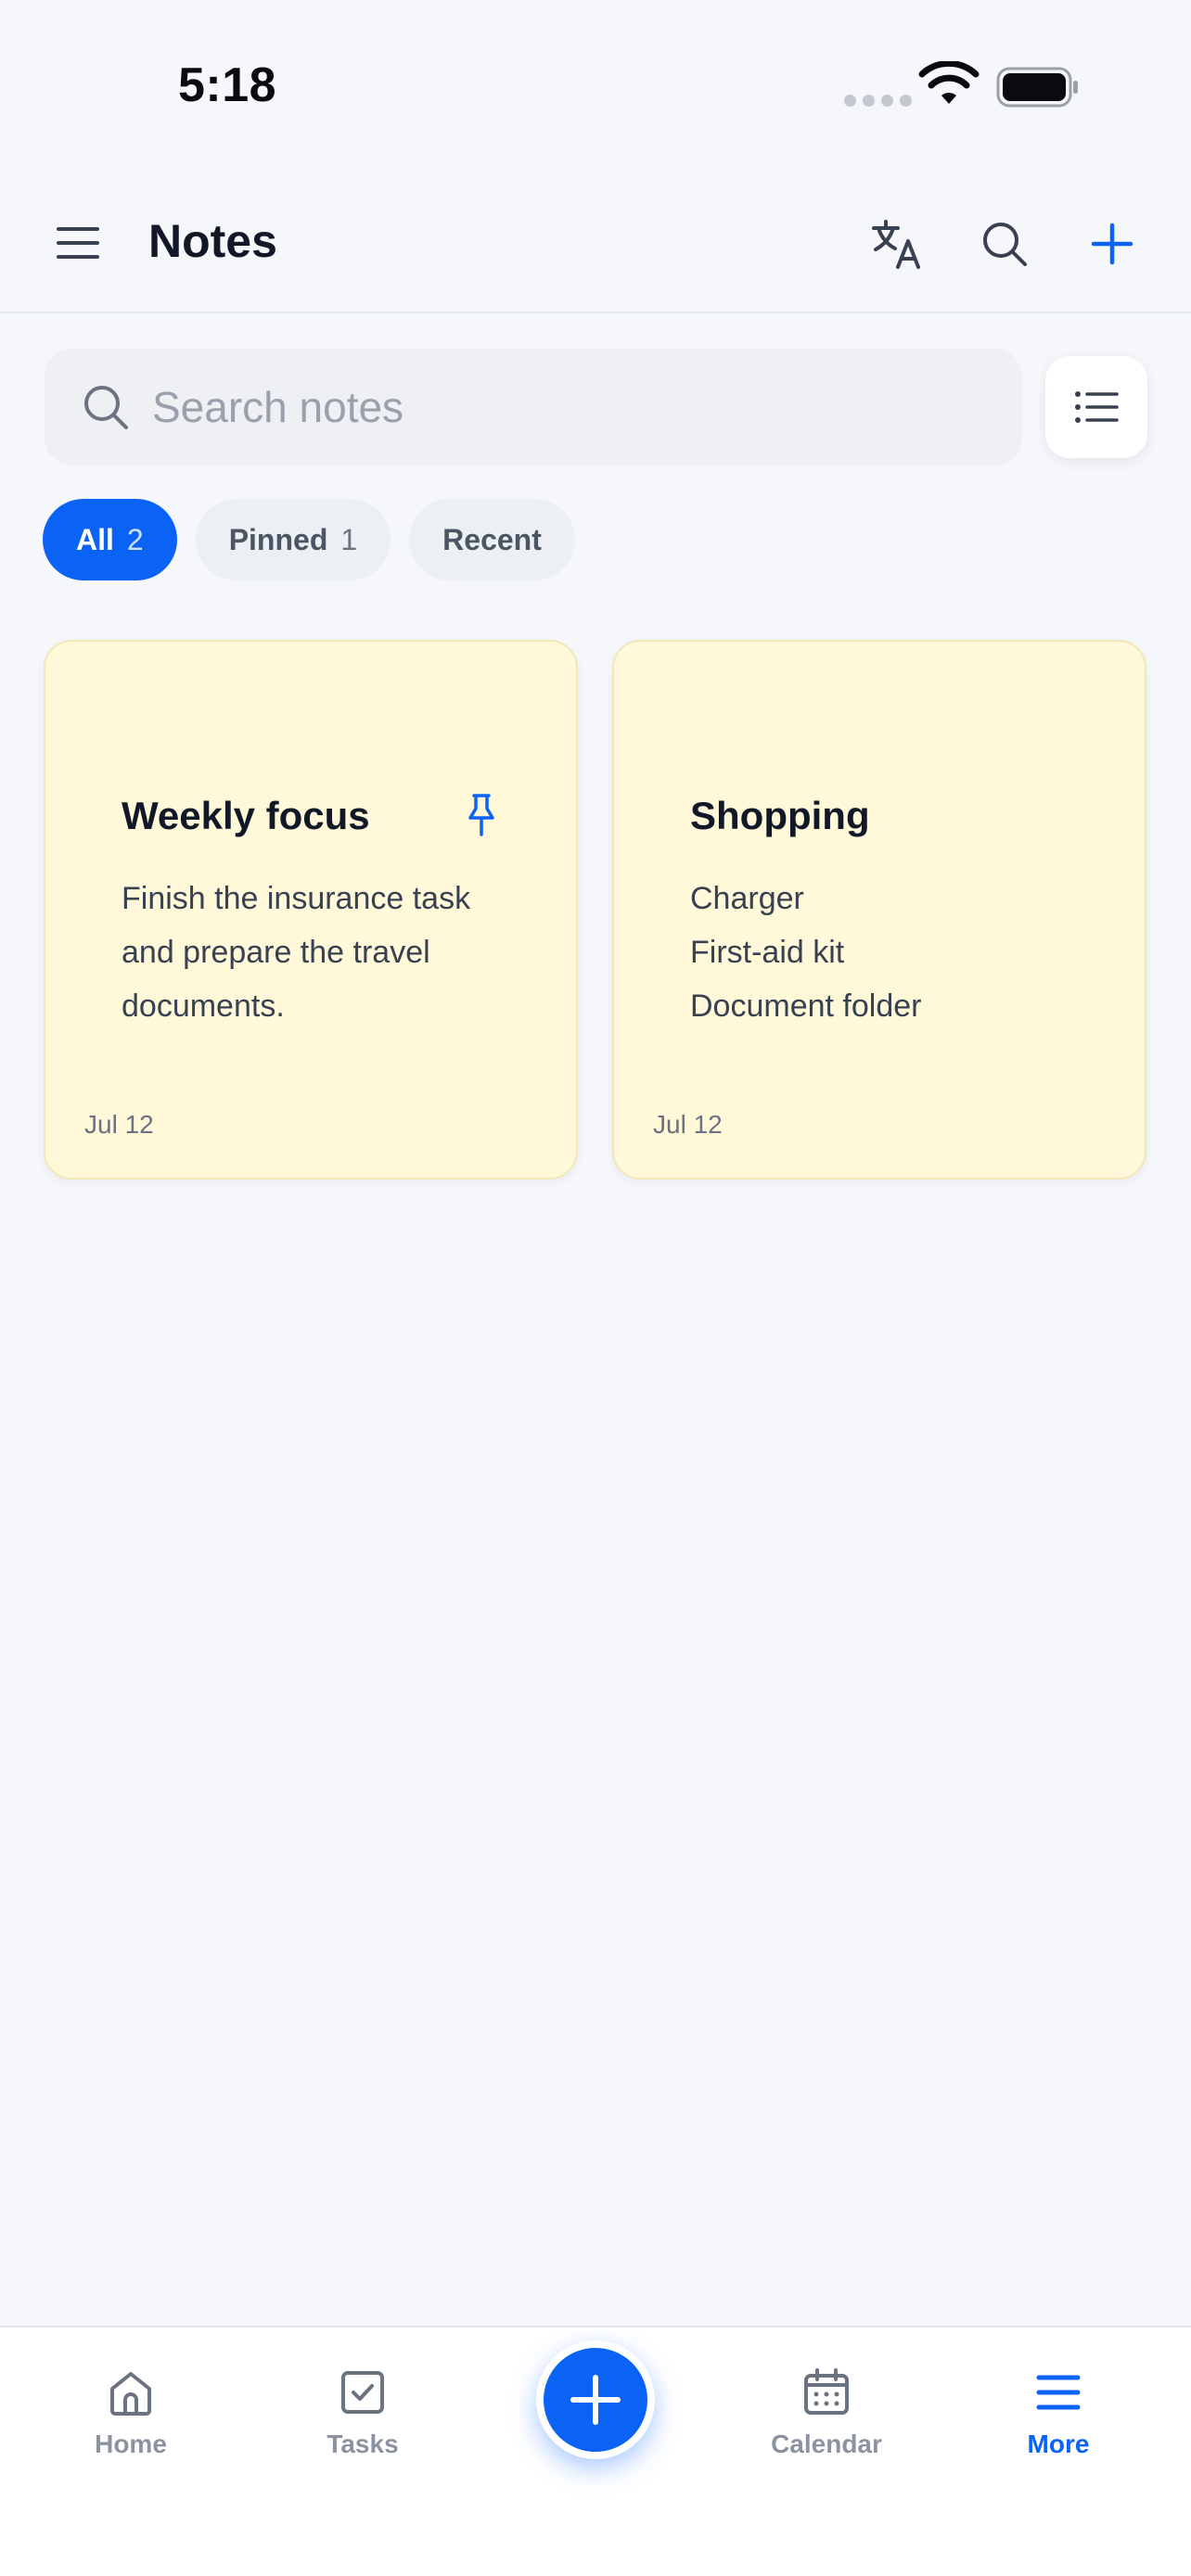 The image size is (1191, 2576). I want to click on menu-icon, so click(1058, 2393).